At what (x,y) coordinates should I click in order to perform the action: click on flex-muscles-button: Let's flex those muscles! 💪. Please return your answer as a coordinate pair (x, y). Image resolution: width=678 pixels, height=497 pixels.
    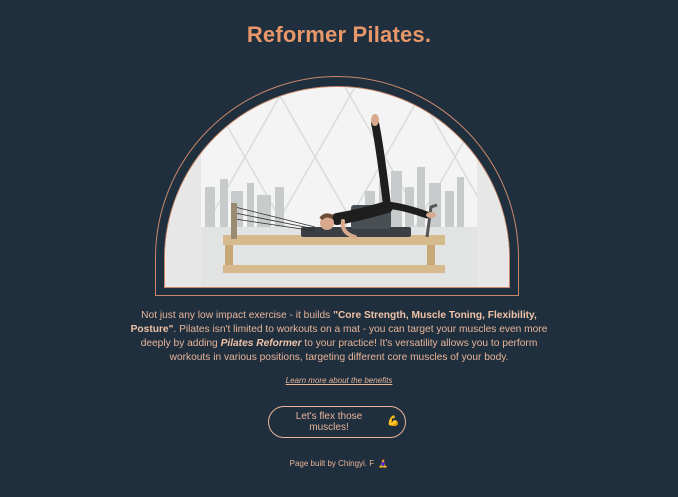
    Looking at the image, I should click on (337, 422).